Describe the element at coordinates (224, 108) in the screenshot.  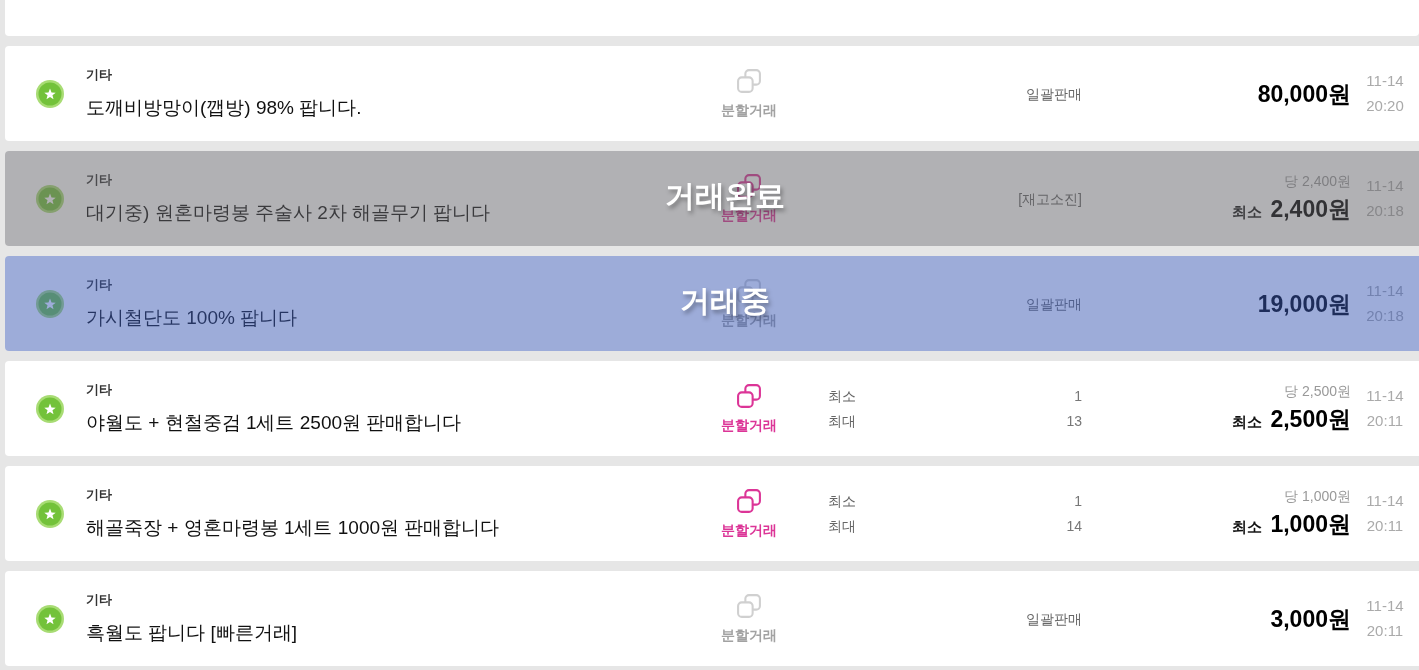
I see `listing-title: 도깨비방망이(깹방) 98% 팝니다.` at that location.